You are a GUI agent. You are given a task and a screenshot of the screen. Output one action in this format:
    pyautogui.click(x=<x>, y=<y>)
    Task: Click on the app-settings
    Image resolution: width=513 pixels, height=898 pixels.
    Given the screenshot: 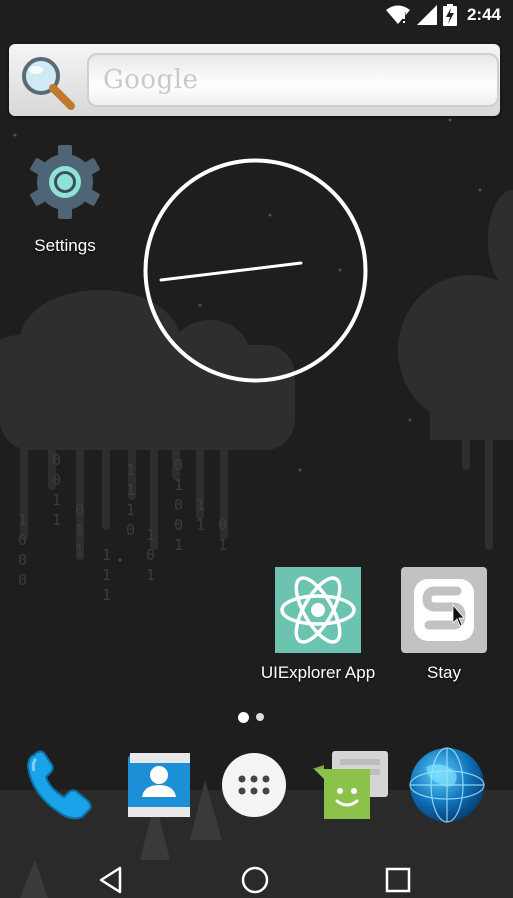 What is the action you would take?
    pyautogui.click(x=65, y=182)
    